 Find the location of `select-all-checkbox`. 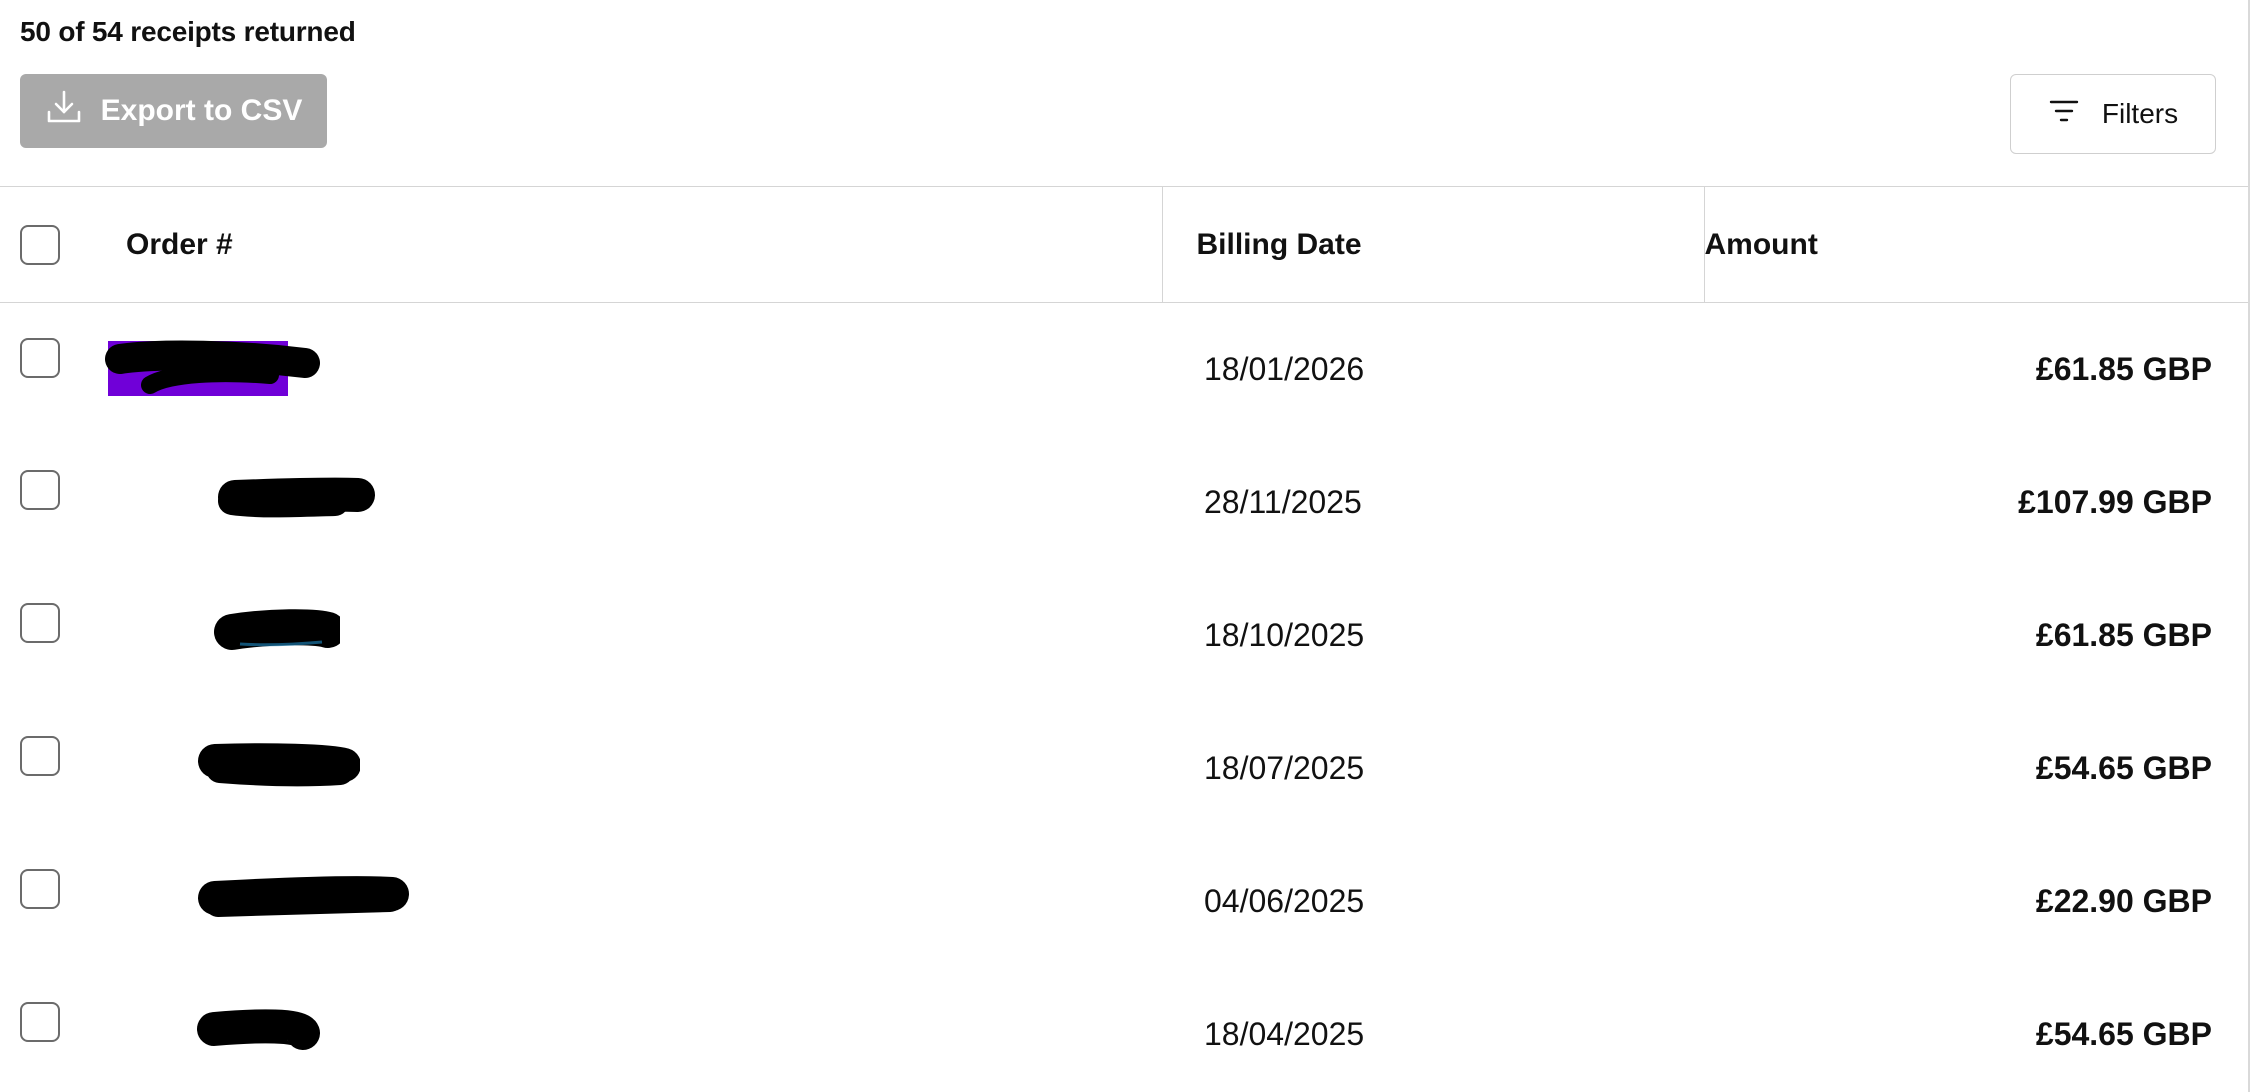

select-all-checkbox is located at coordinates (40, 244).